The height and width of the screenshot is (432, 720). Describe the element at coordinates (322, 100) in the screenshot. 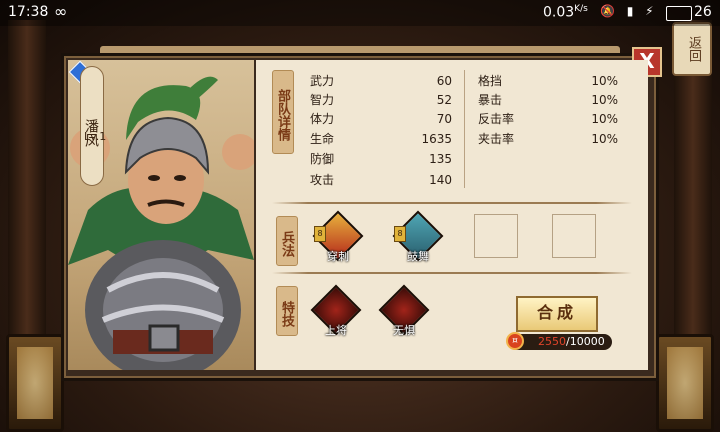

I see `stat-label: 智力` at that location.